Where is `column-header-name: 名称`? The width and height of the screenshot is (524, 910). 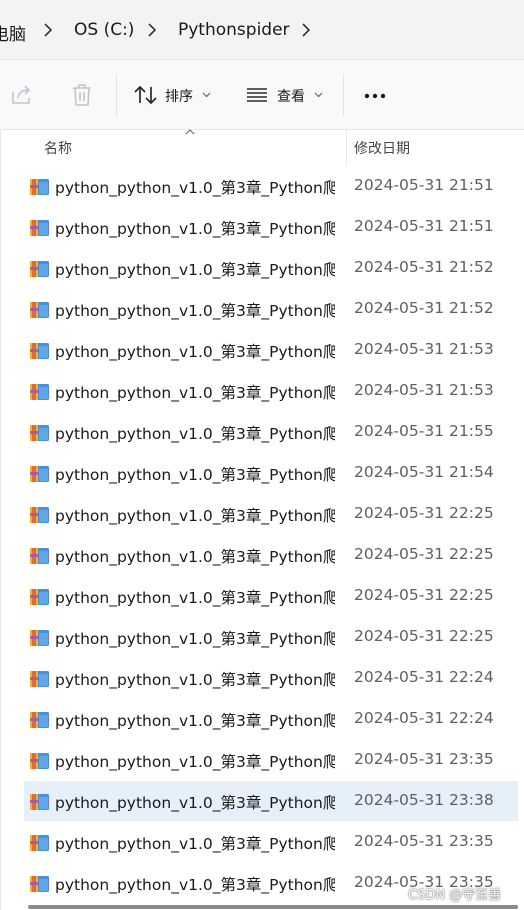 column-header-name: 名称 is located at coordinates (58, 148).